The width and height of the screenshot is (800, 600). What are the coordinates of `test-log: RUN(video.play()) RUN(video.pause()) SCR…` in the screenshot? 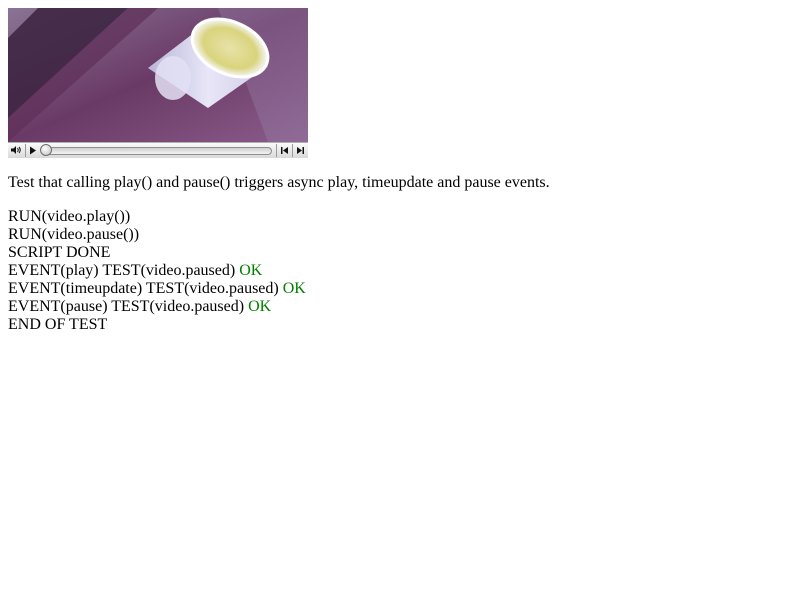 It's located at (157, 271).